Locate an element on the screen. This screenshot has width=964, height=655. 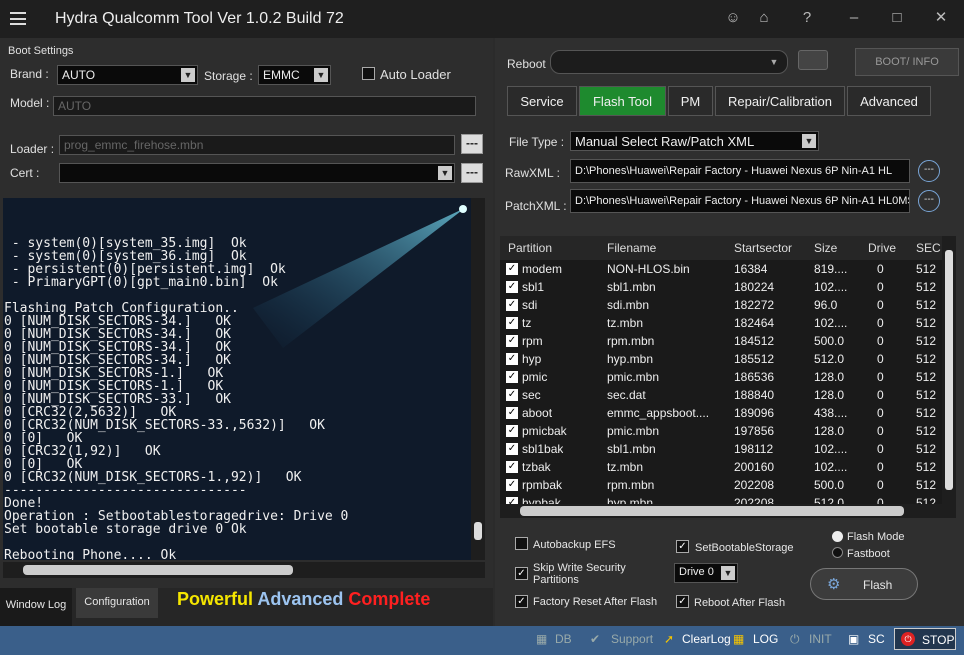
brand-select: AUTO ▼ is located at coordinates (127, 75).